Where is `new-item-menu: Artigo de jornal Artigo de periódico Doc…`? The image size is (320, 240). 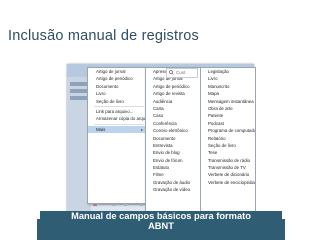 new-item-menu: Artigo de jornal Artigo de periódico Doc… is located at coordinates (117, 135).